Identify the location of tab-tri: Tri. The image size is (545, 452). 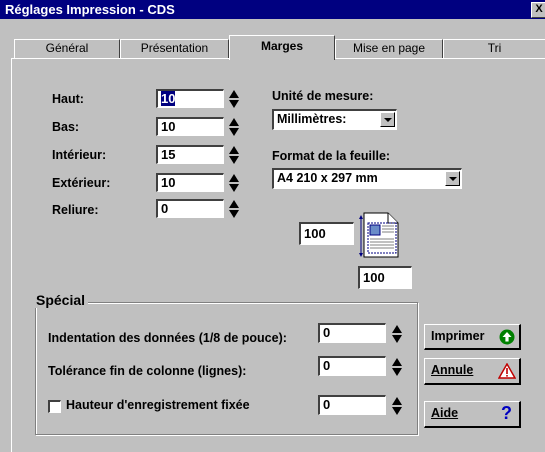
(494, 48).